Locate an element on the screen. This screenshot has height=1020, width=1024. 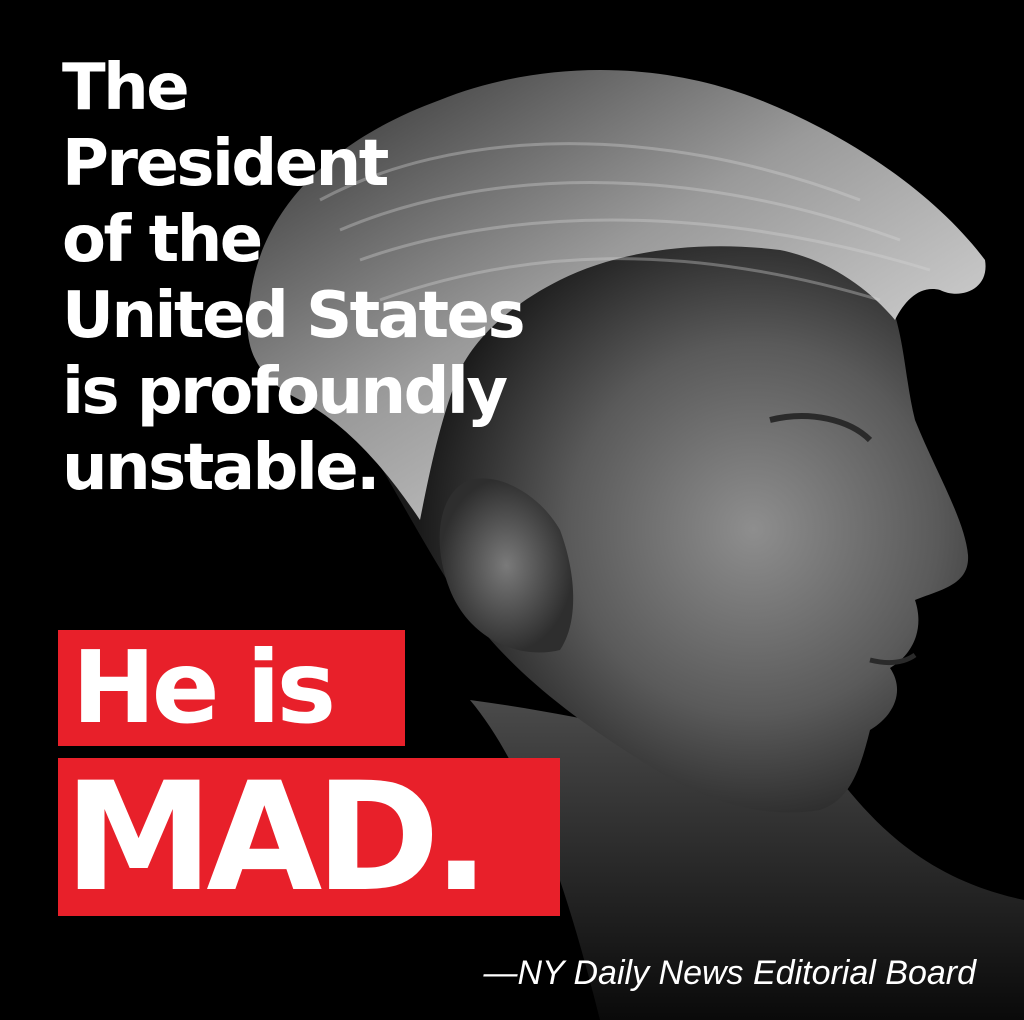
headline-line: United States is located at coordinates (294, 316).